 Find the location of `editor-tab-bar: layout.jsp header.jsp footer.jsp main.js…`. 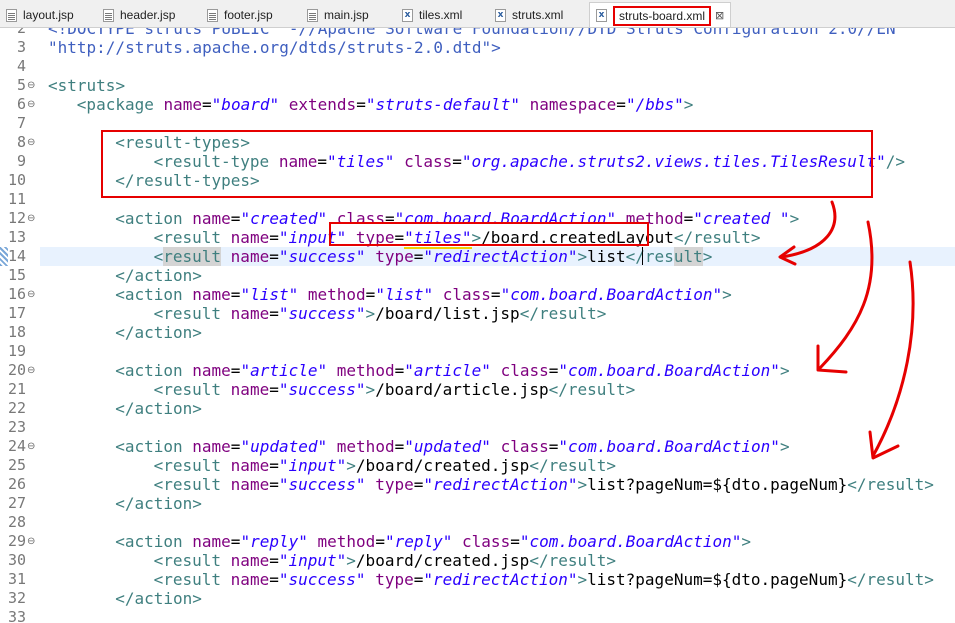

editor-tab-bar: layout.jsp header.jsp footer.jsp main.js… is located at coordinates (477, 14).